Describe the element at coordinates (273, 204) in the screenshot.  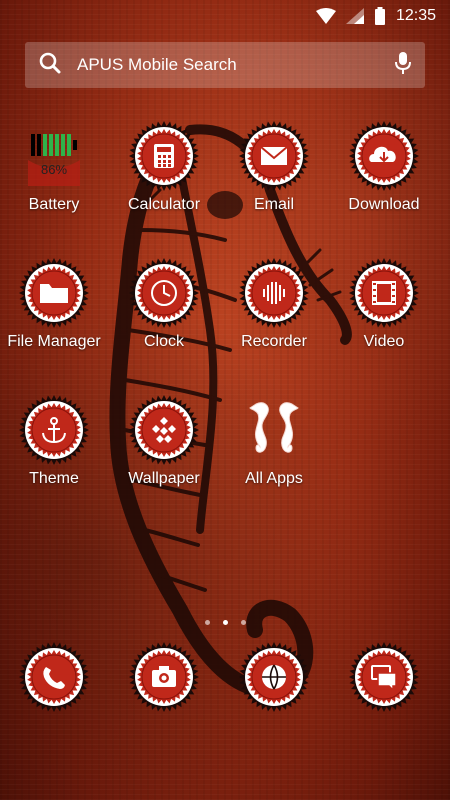
I see `app-label: Email` at that location.